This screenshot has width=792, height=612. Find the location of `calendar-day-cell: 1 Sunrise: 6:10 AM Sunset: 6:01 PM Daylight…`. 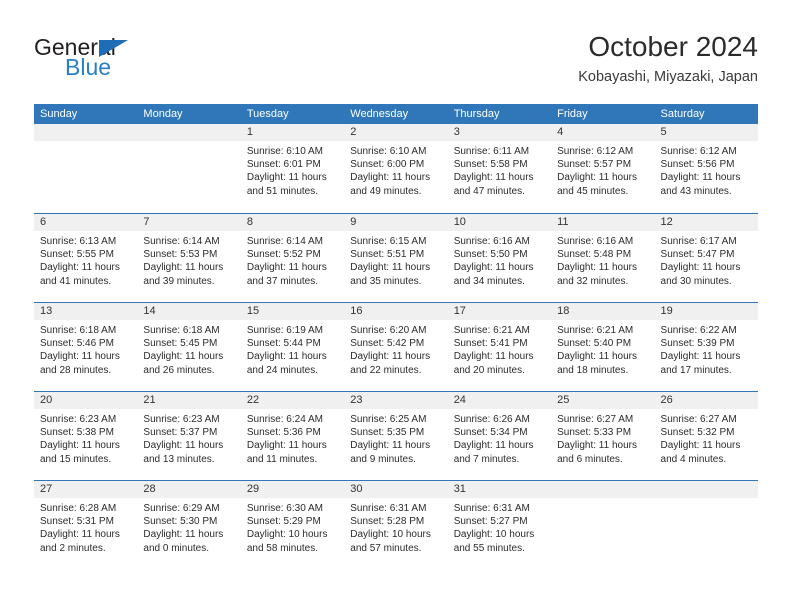

calendar-day-cell: 1 Sunrise: 6:10 AM Sunset: 6:01 PM Daylight… is located at coordinates (292, 168).